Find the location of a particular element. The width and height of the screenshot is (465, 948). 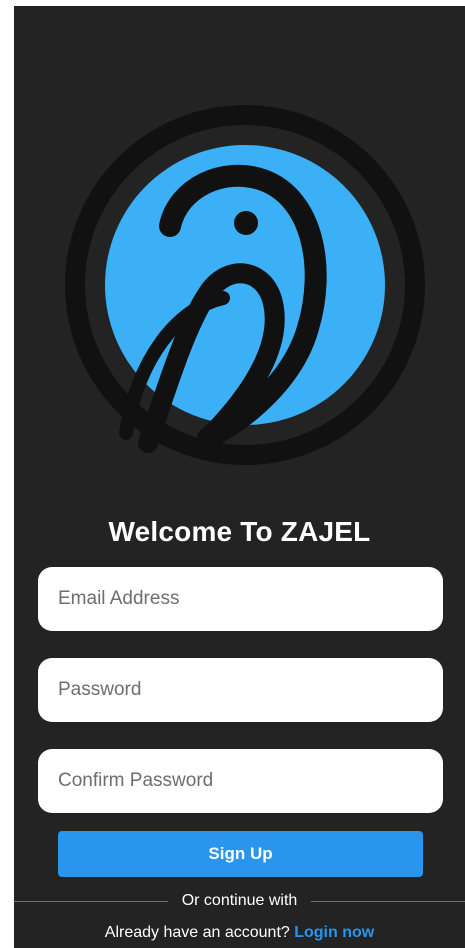

continue-with-divider: Or continue with is located at coordinates (239, 901).